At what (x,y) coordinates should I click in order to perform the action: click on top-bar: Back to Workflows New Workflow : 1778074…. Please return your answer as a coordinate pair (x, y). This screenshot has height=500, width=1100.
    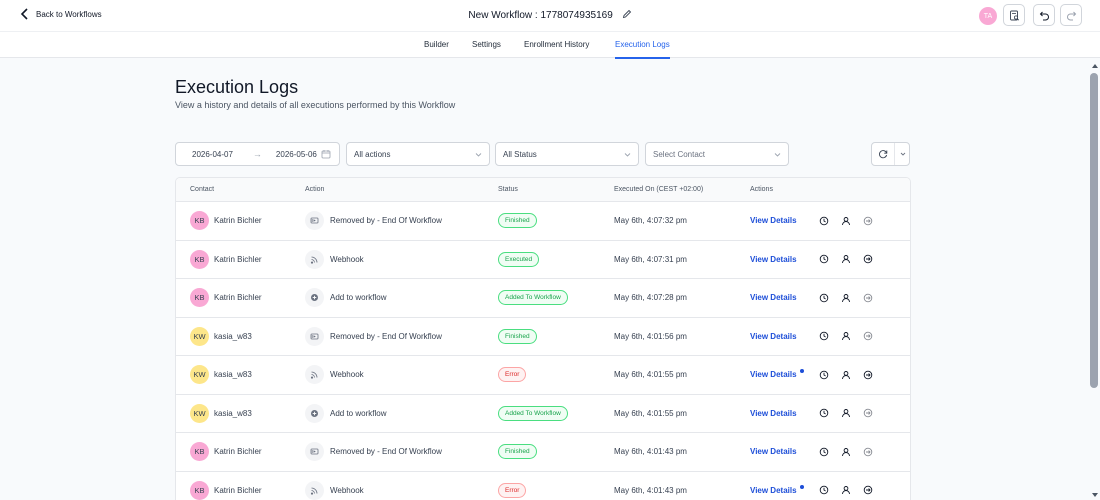
    Looking at the image, I should click on (550, 15).